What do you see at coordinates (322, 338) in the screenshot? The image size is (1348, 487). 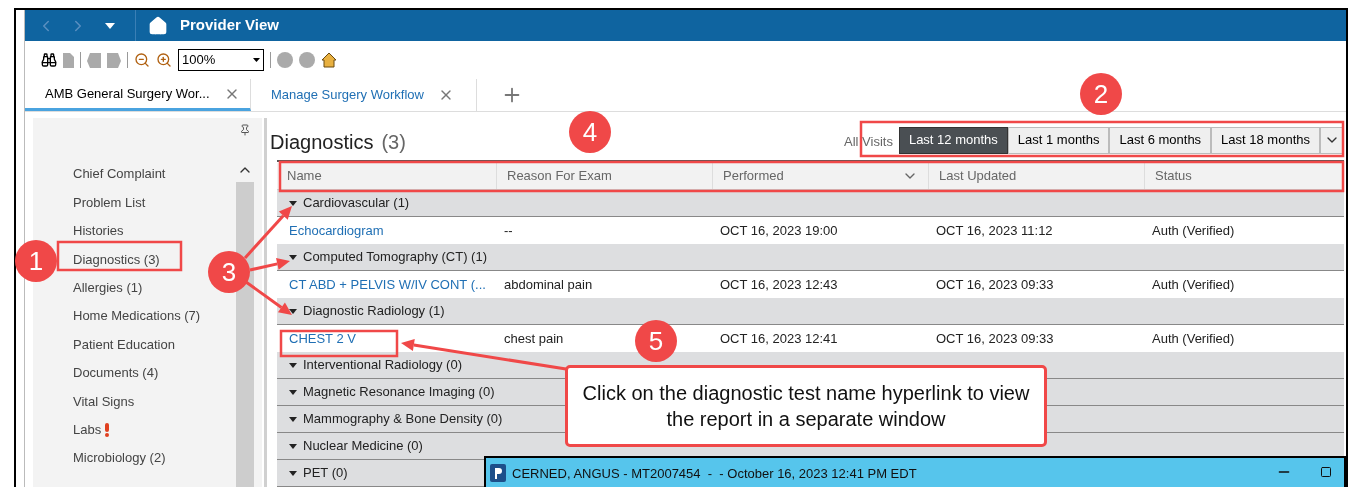 I see `test-name-link: CHEST 2 V` at bounding box center [322, 338].